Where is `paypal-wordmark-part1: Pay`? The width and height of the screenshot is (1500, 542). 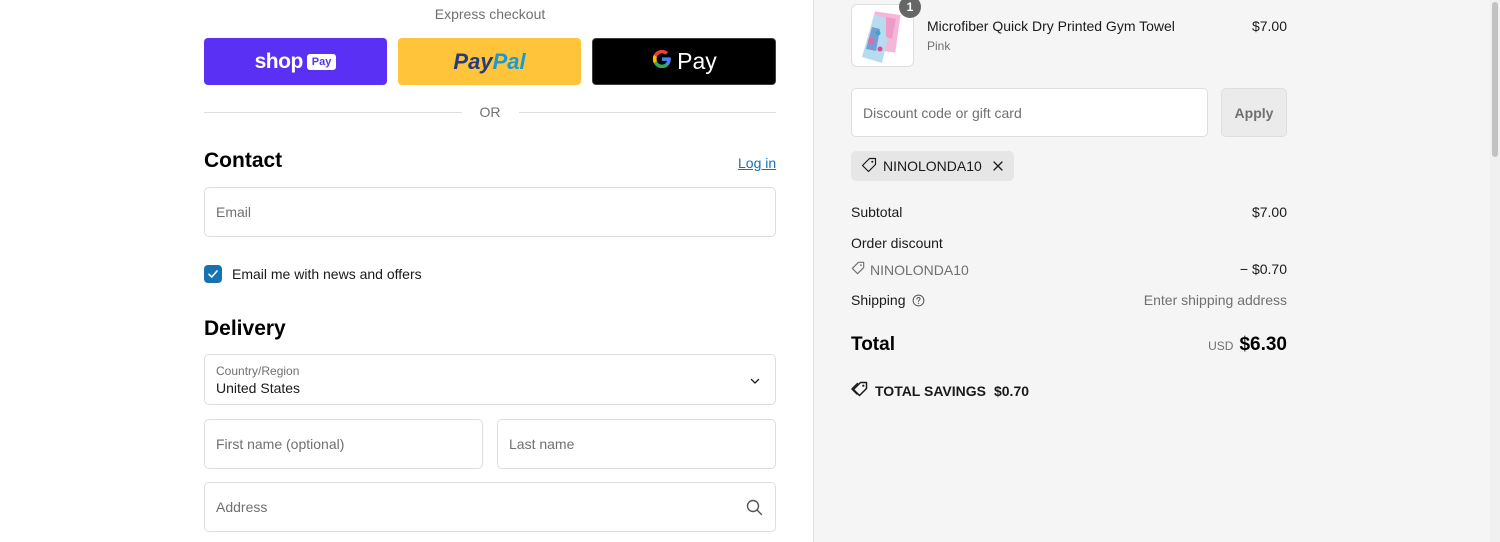 paypal-wordmark-part1: Pay is located at coordinates (473, 61).